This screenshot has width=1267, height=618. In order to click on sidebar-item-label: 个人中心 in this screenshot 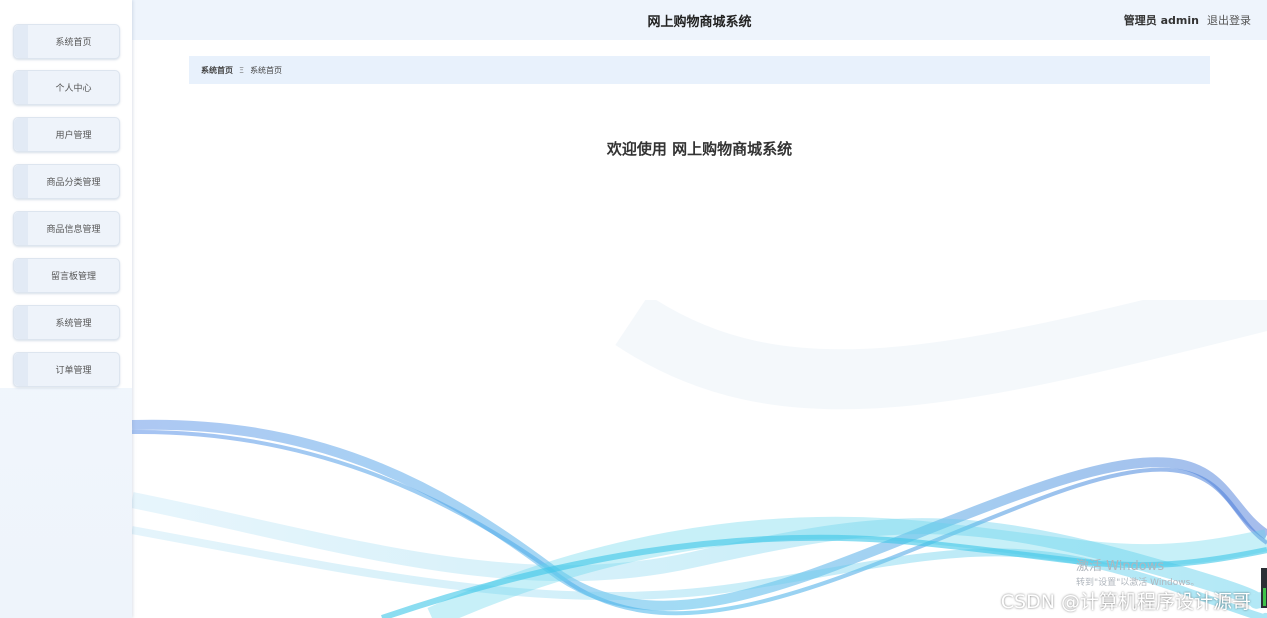, I will do `click(73, 89)`.